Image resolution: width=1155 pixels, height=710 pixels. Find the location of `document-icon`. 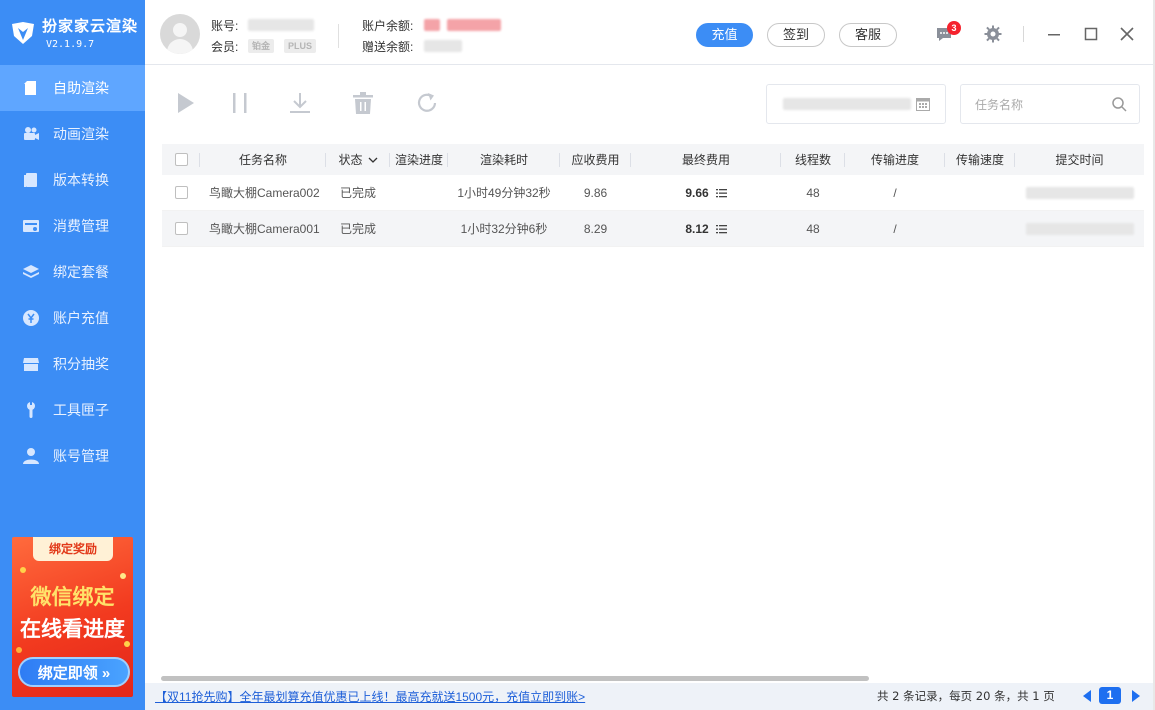

document-icon is located at coordinates (31, 180).